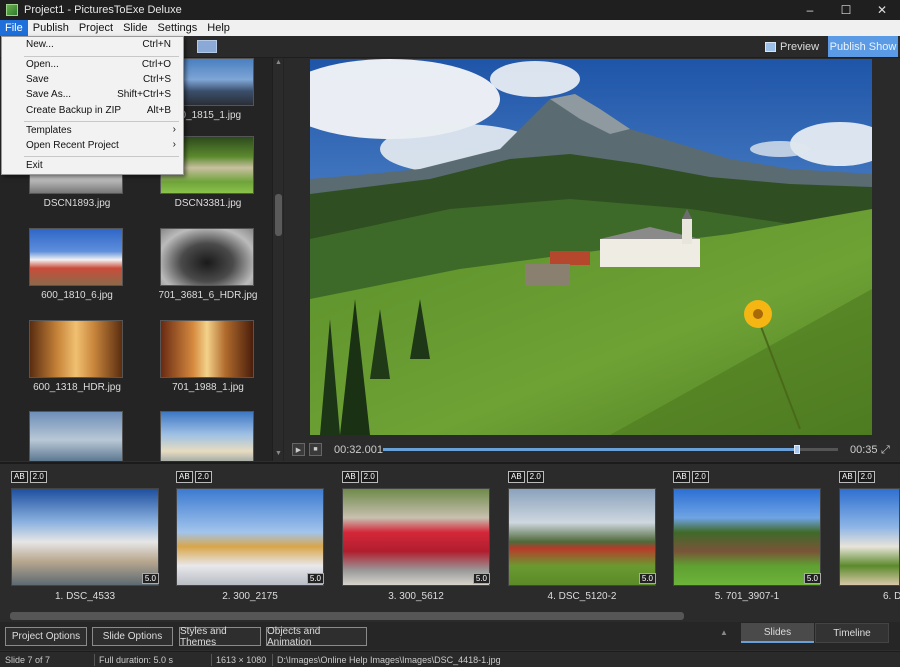 This screenshot has height=667, width=900. What do you see at coordinates (103, 10) in the screenshot?
I see `window-title: Project1 - PicturesToExe Deluxe` at bounding box center [103, 10].